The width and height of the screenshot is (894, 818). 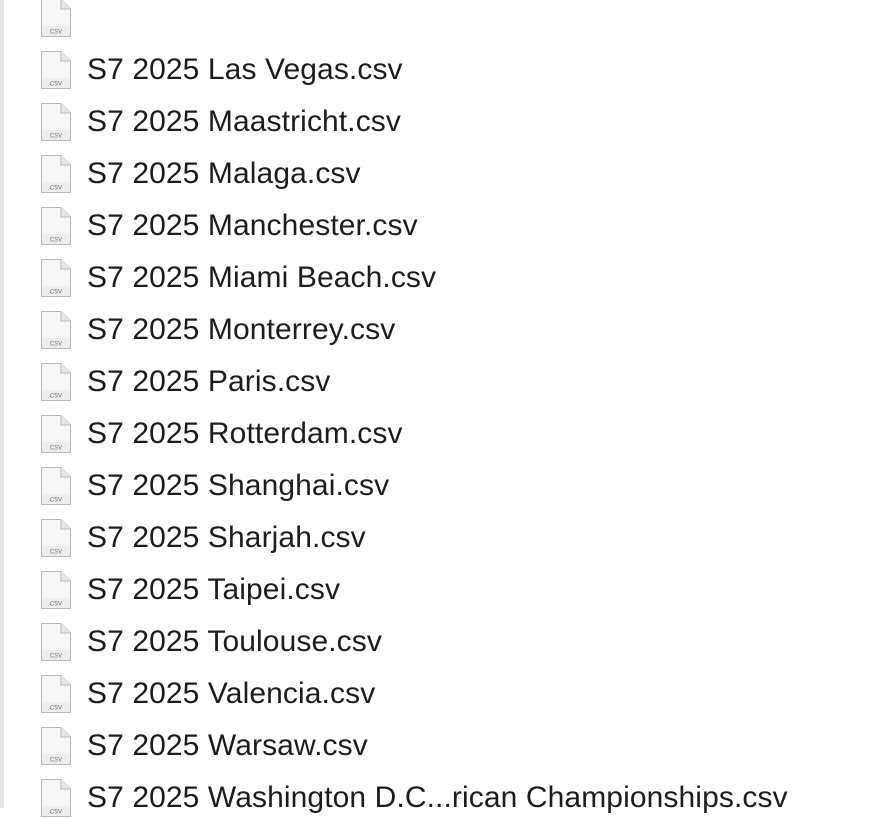 What do you see at coordinates (234, 641) in the screenshot?
I see `file-name: S7 2025 Toulouse.csv` at bounding box center [234, 641].